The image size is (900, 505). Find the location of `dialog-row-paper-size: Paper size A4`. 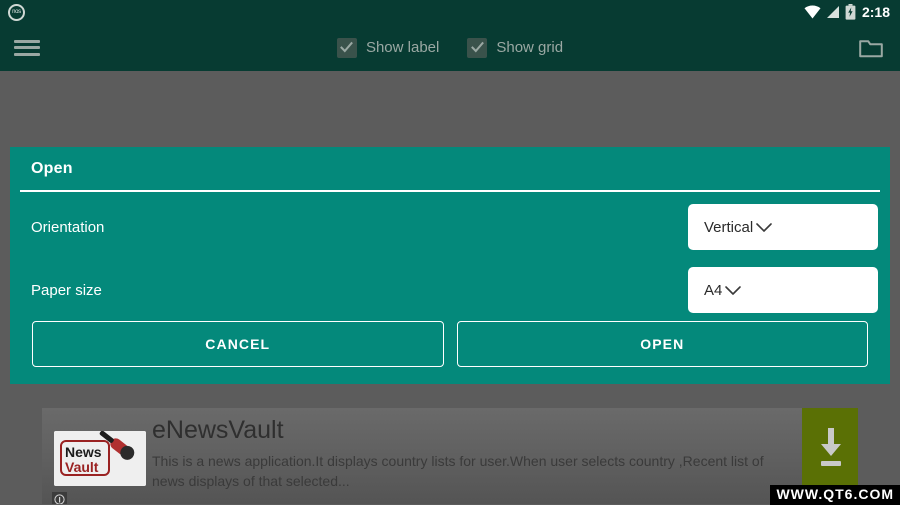

dialog-row-paper-size: Paper size A4 is located at coordinates (450, 290).